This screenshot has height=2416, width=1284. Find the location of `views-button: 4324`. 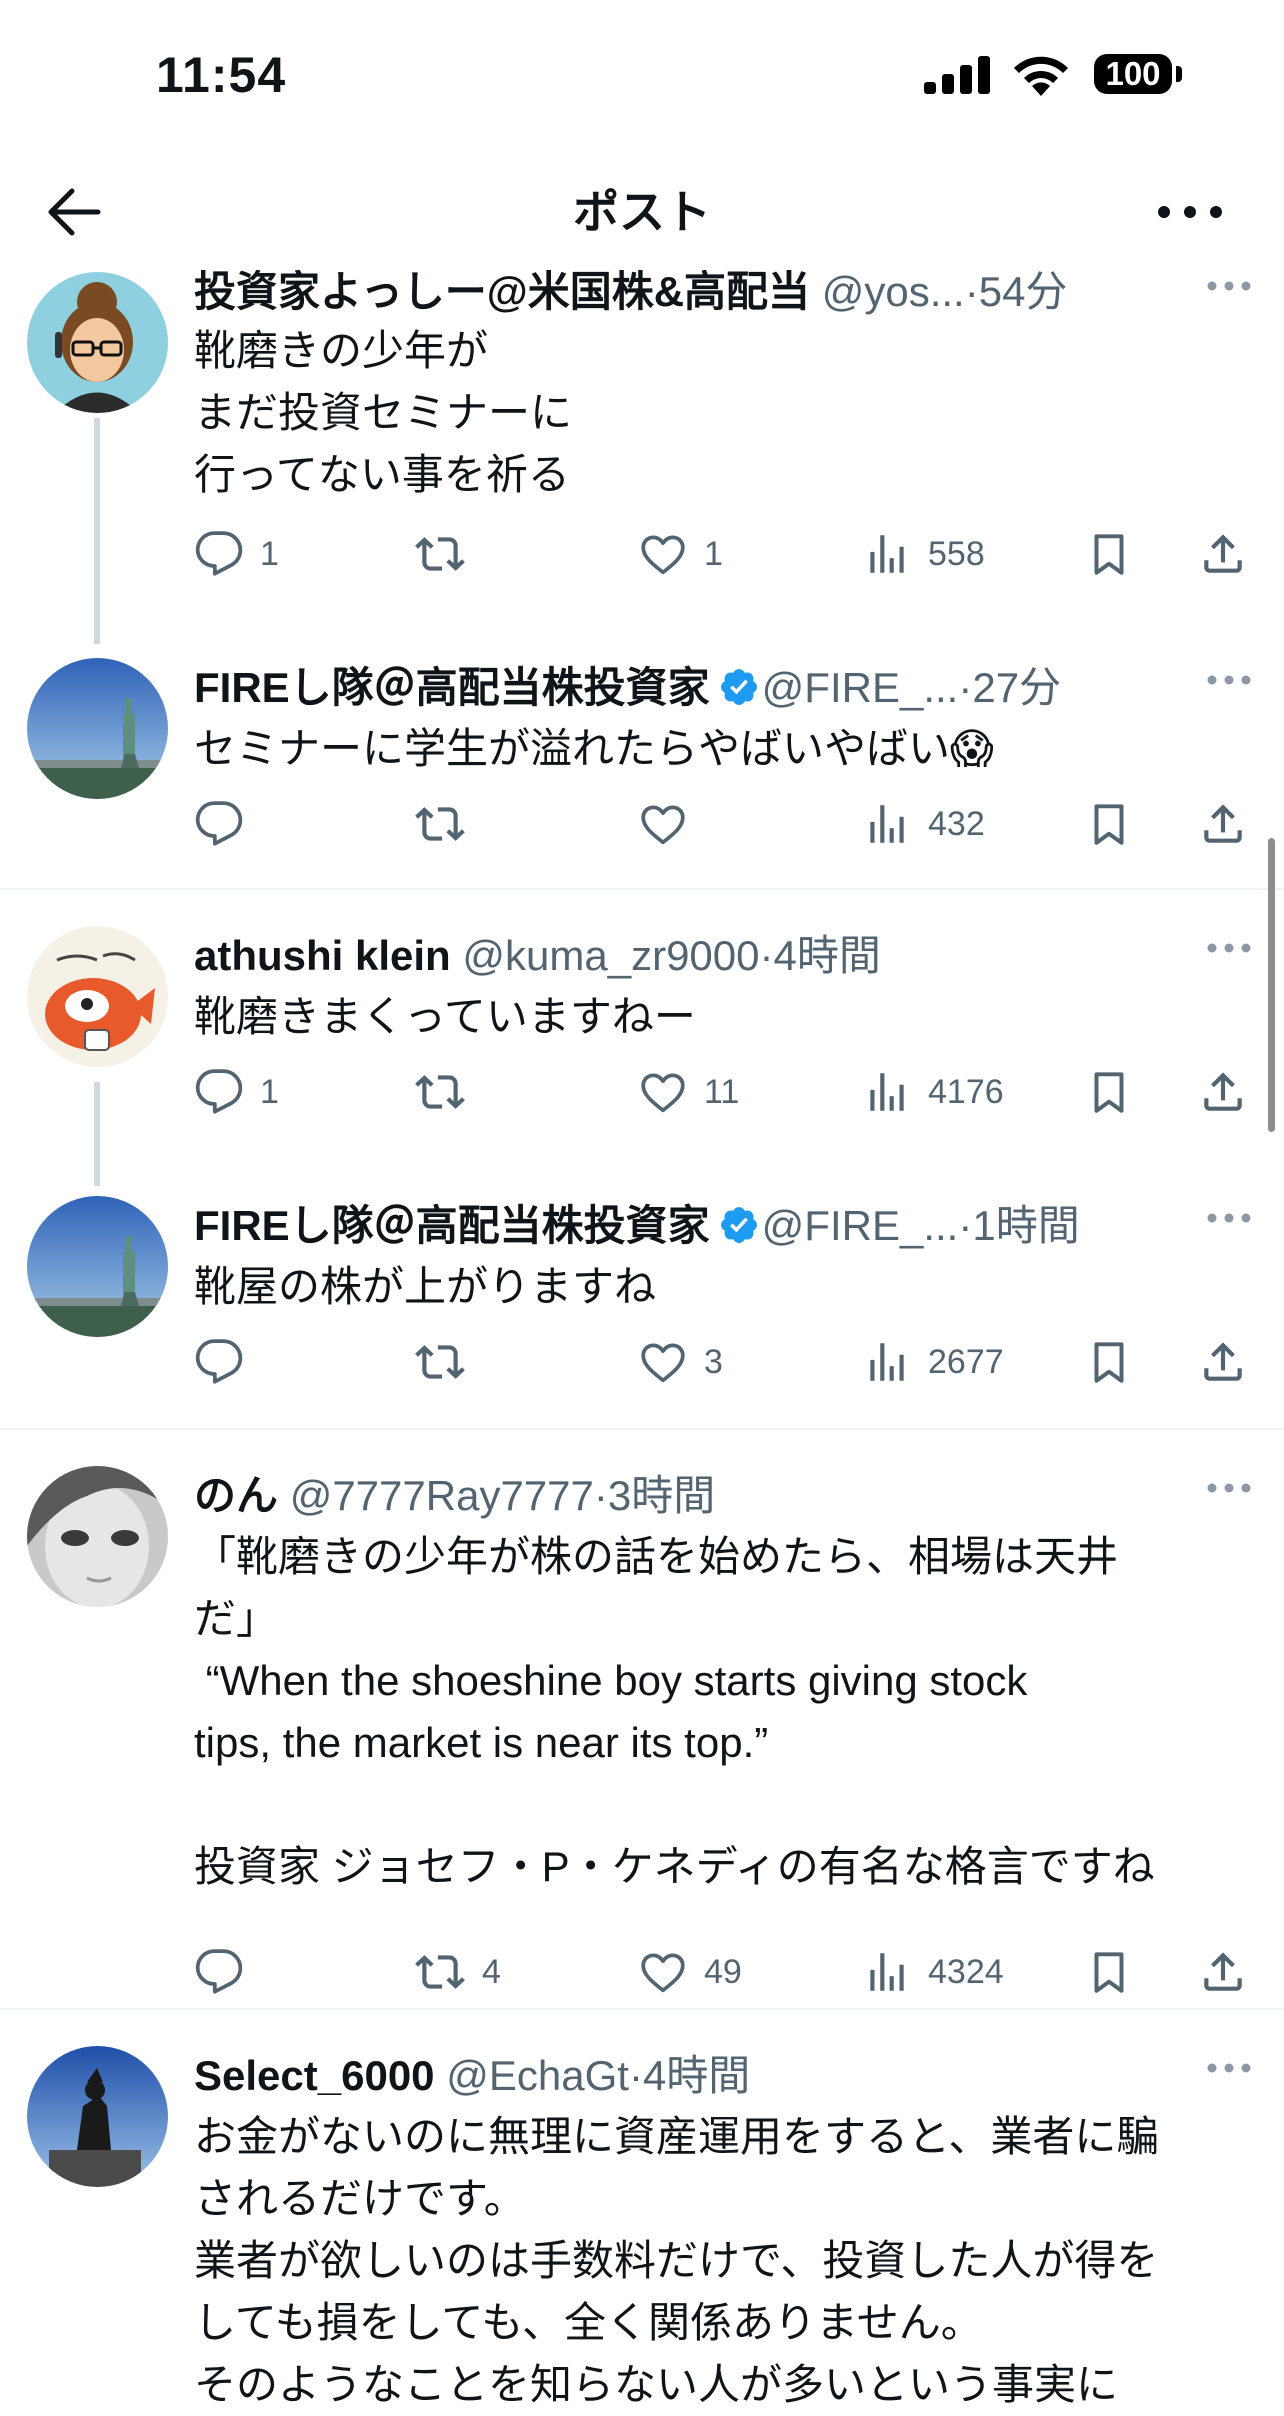

views-button: 4324 is located at coordinates (933, 1972).